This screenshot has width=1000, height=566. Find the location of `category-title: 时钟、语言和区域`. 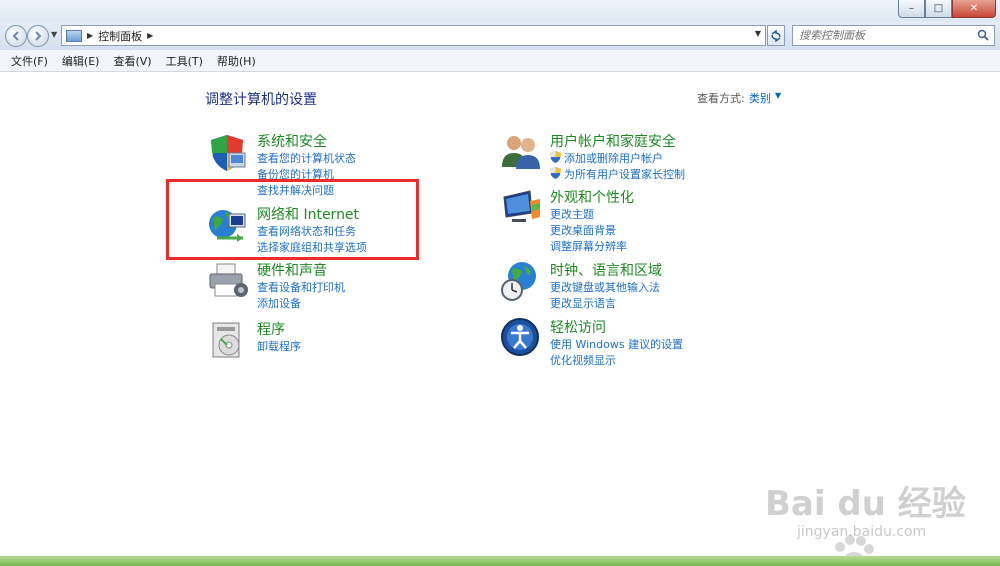

category-title: 时钟、语言和区域 is located at coordinates (606, 270).